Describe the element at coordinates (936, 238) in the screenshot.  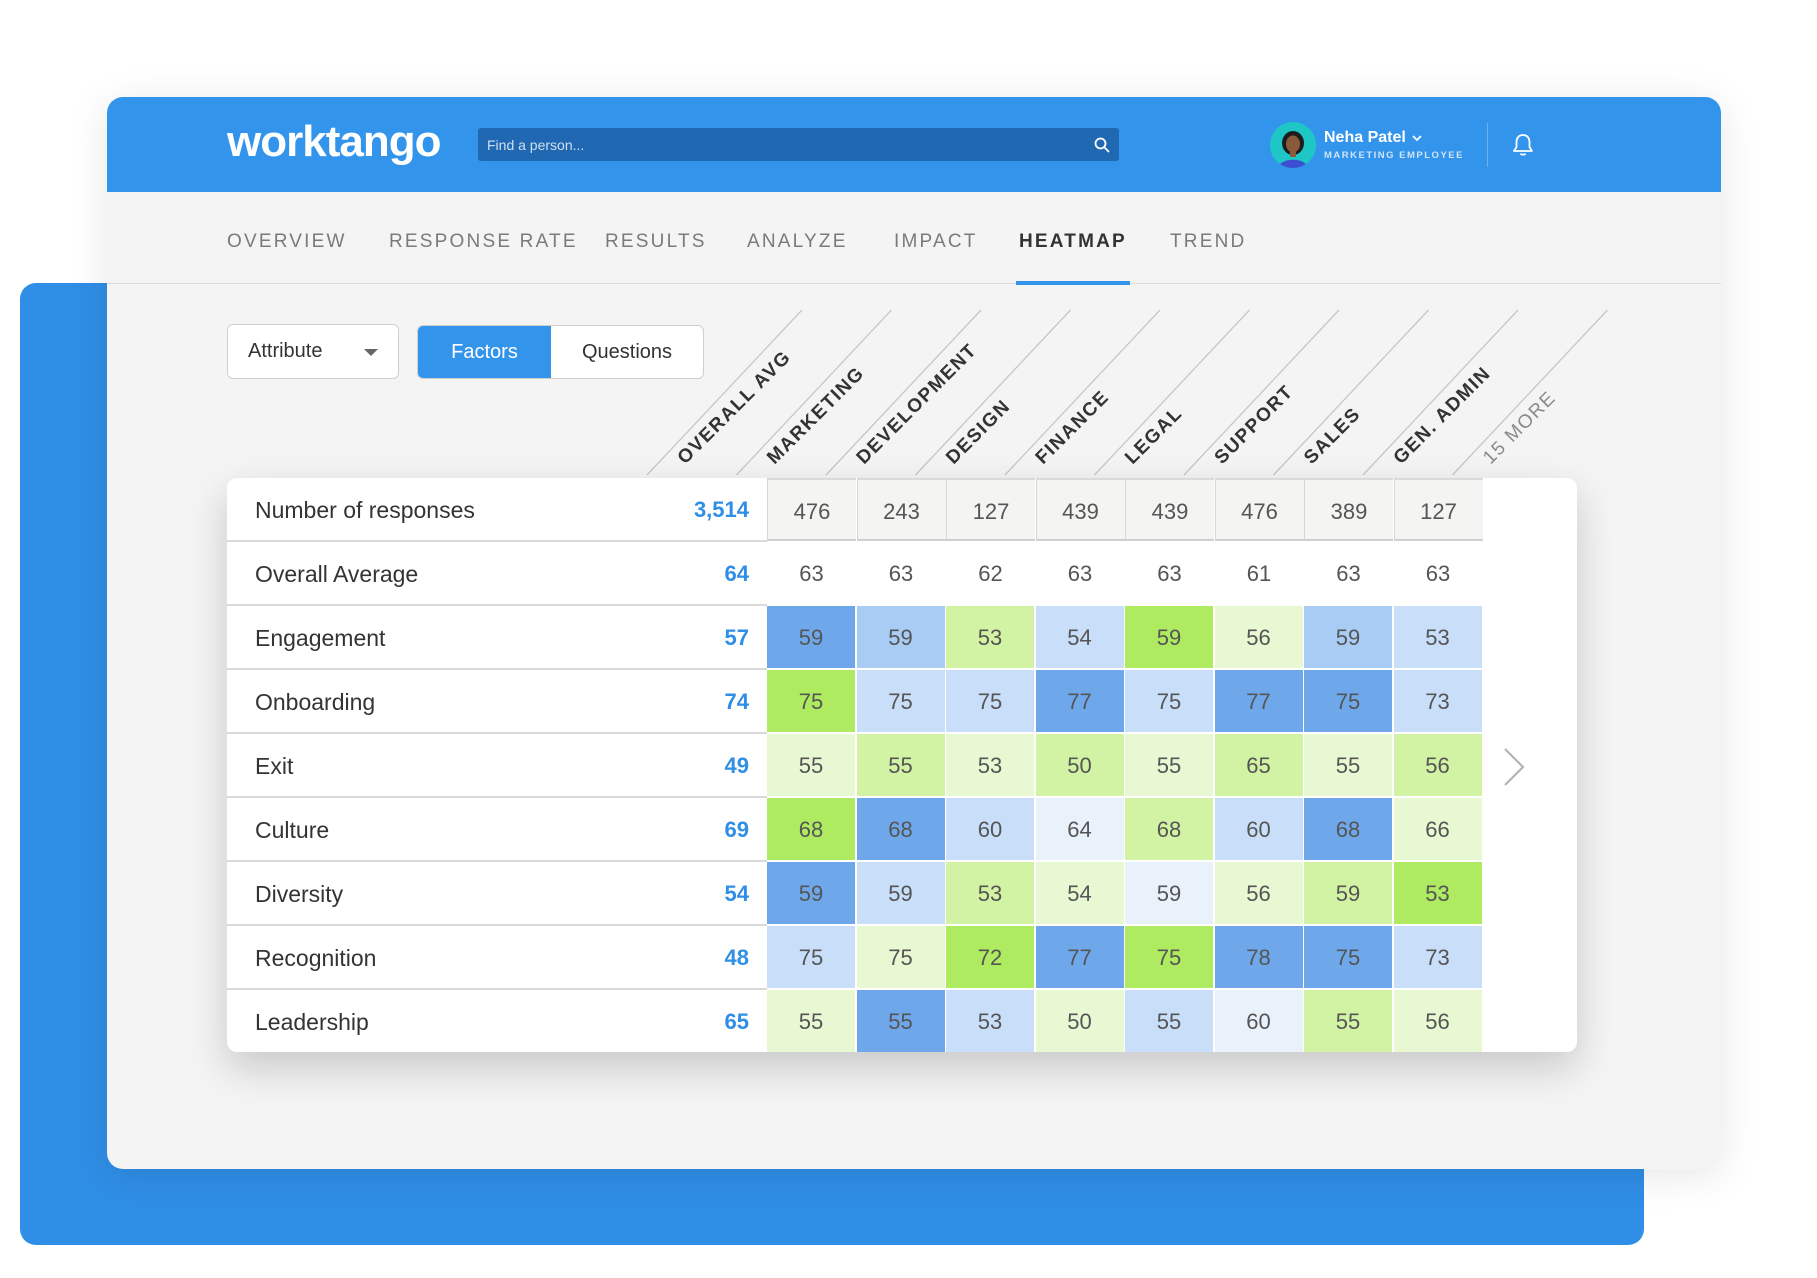
I see `tab-impact: IMPACT` at that location.